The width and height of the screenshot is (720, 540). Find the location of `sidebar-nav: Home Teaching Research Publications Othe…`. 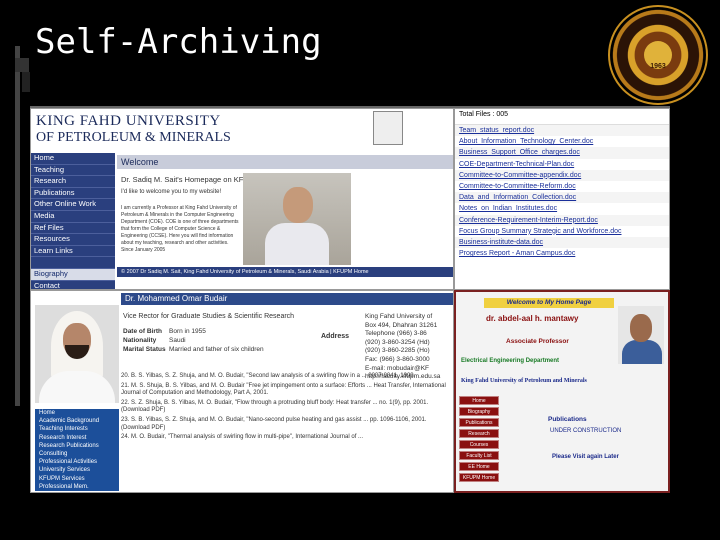

sidebar-nav: Home Teaching Research Publications Othe… is located at coordinates (73, 221).